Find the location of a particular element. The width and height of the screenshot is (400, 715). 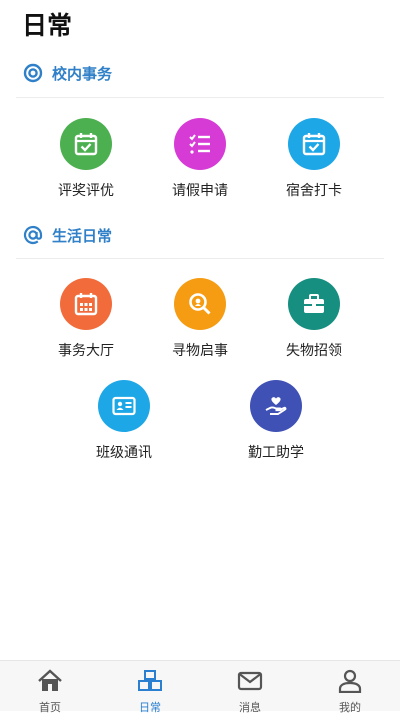

user-icon is located at coordinates (350, 683).